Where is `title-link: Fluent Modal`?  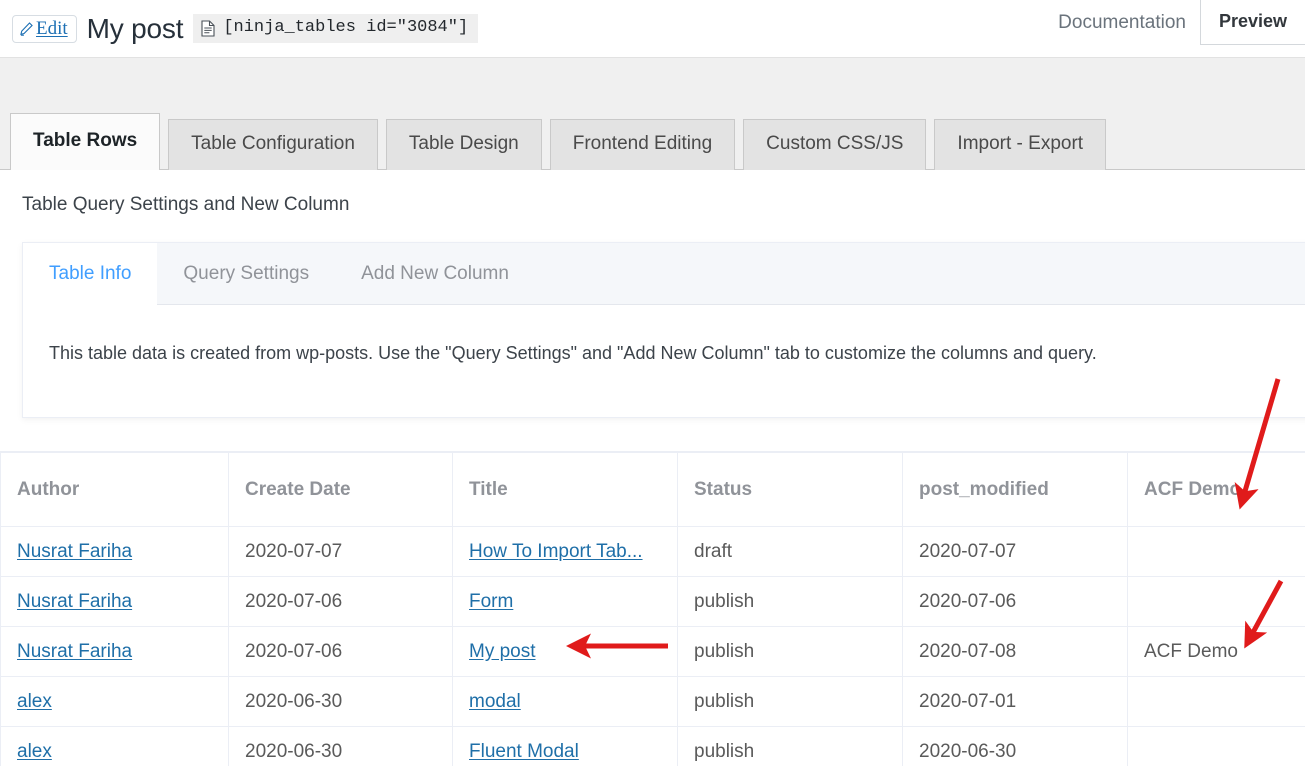 title-link: Fluent Modal is located at coordinates (524, 751).